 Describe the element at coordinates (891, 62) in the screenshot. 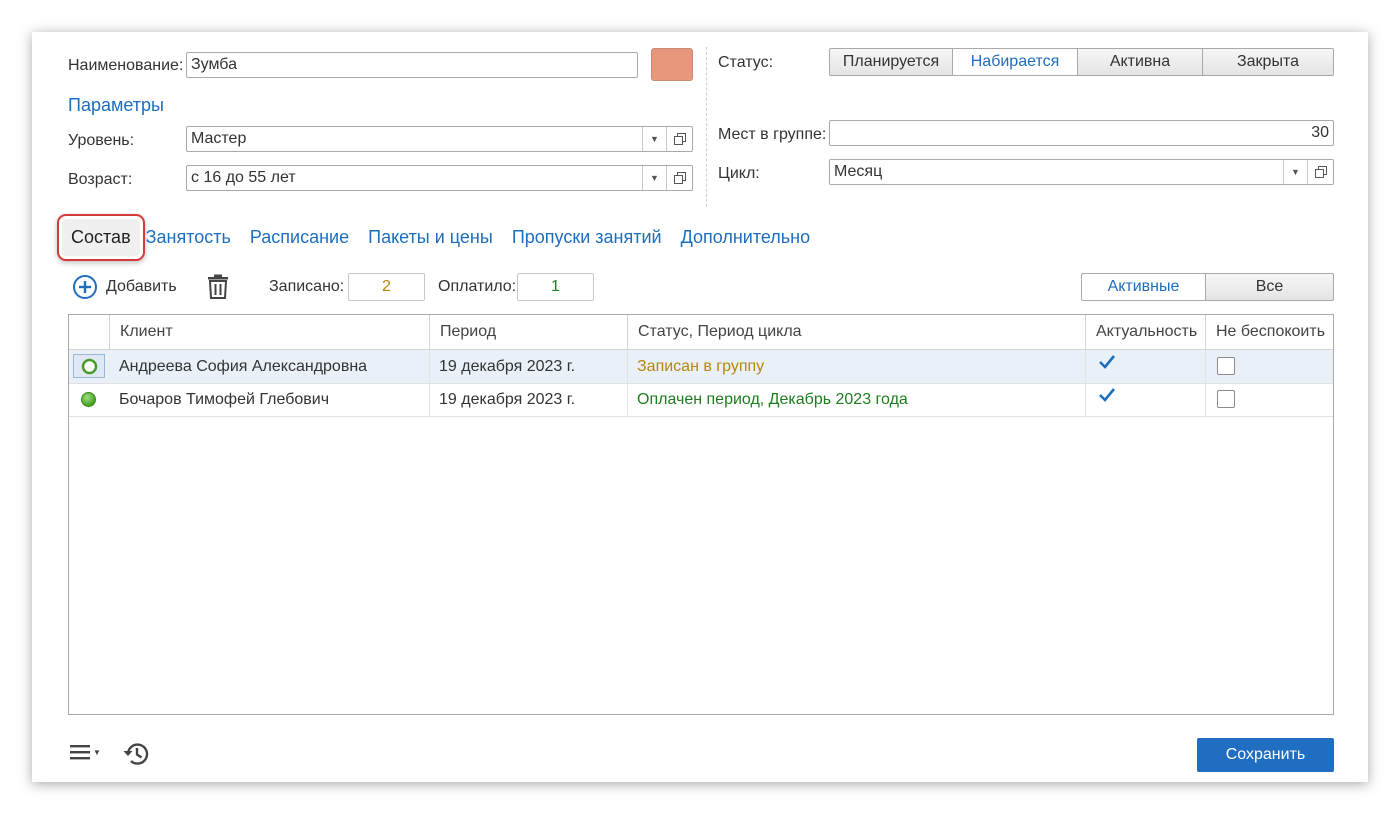

I see `status-option-planned: Планируется` at that location.